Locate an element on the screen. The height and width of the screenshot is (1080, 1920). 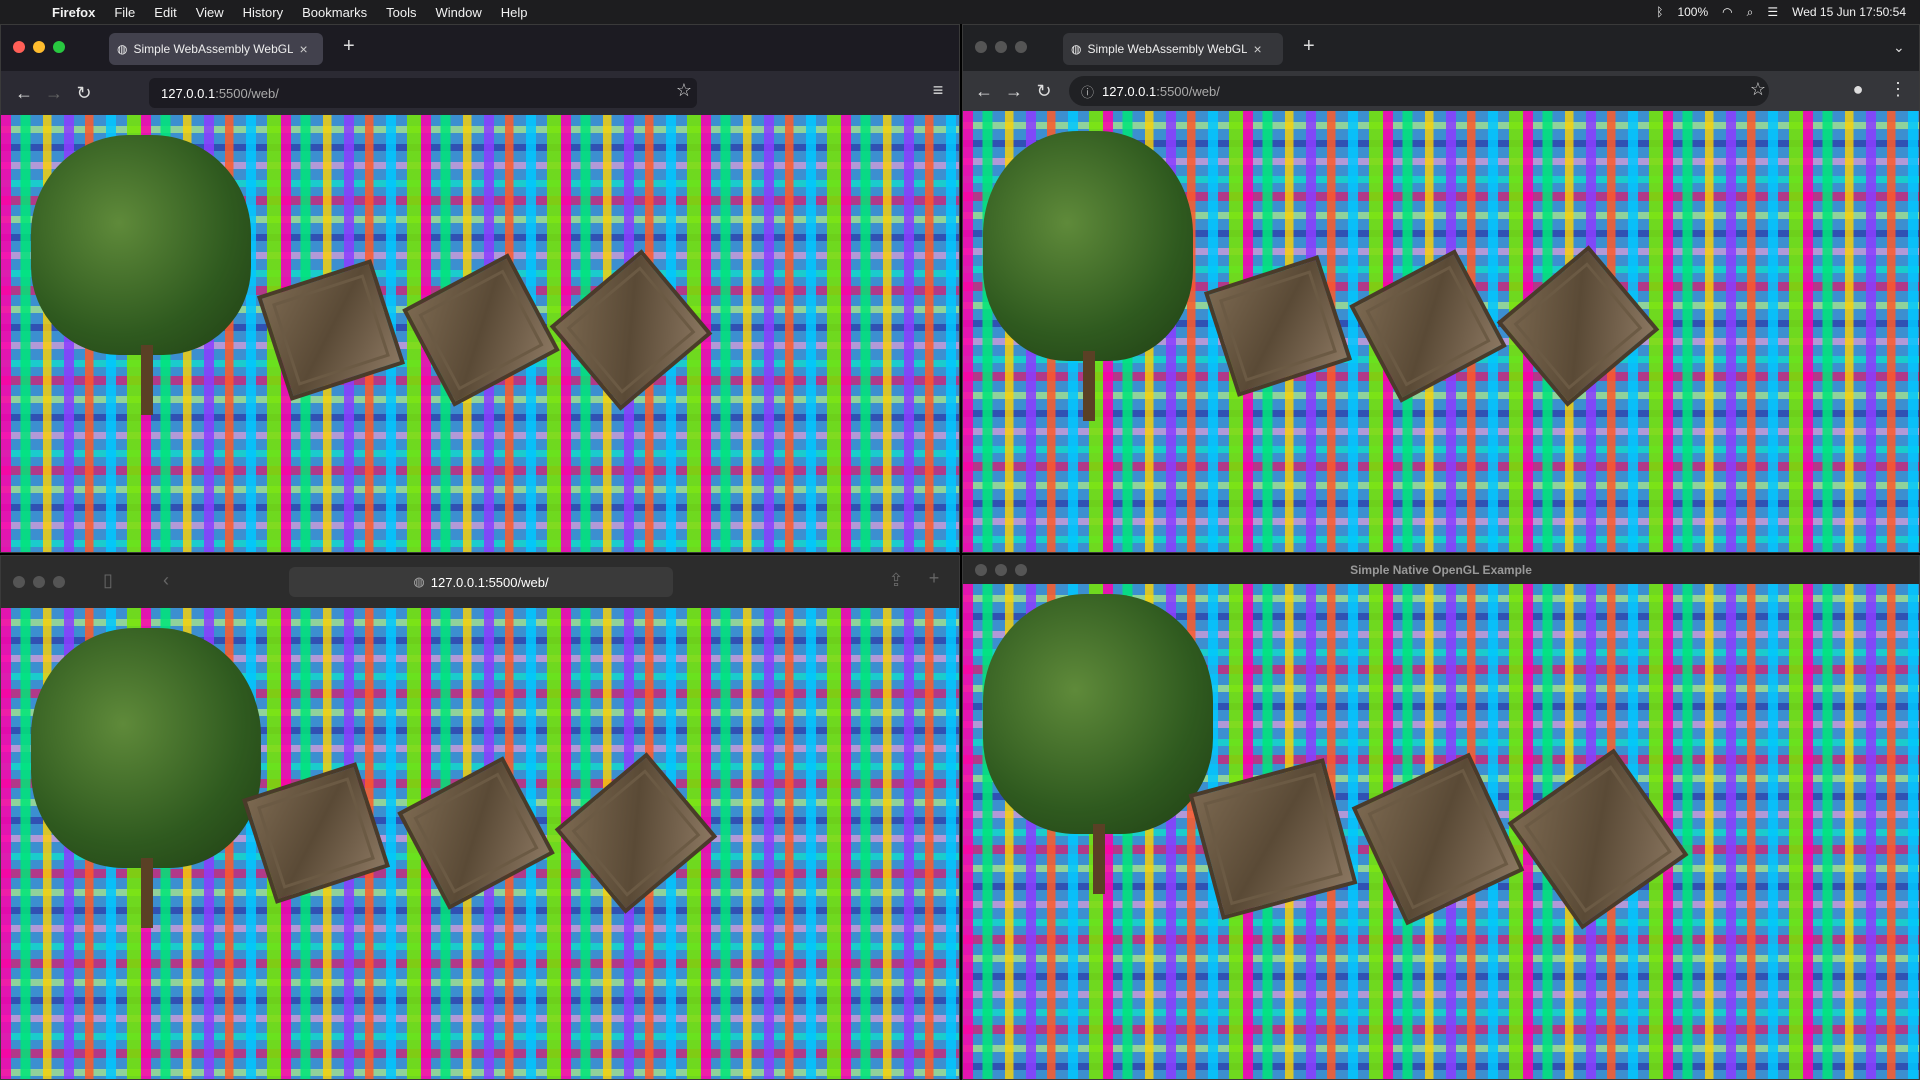
firefox-nav-bar: ← → ↻ 127.0.0.1 :5500/web/ ☆ ≡ is located at coordinates (480, 93).